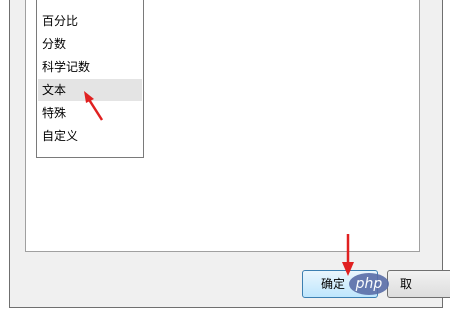  I want to click on cancel-button: 取, so click(418, 284).